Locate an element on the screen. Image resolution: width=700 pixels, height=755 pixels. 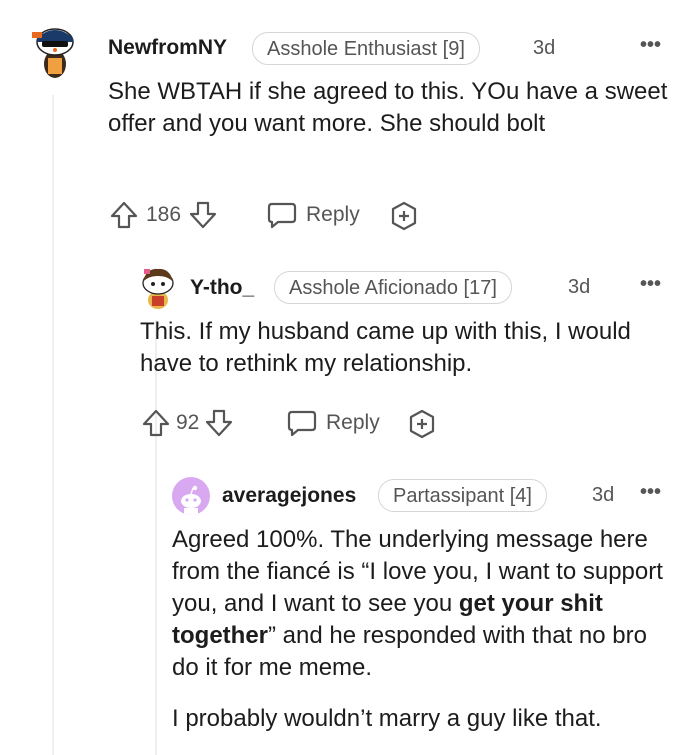
username: Y-tho_ is located at coordinates (222, 288).